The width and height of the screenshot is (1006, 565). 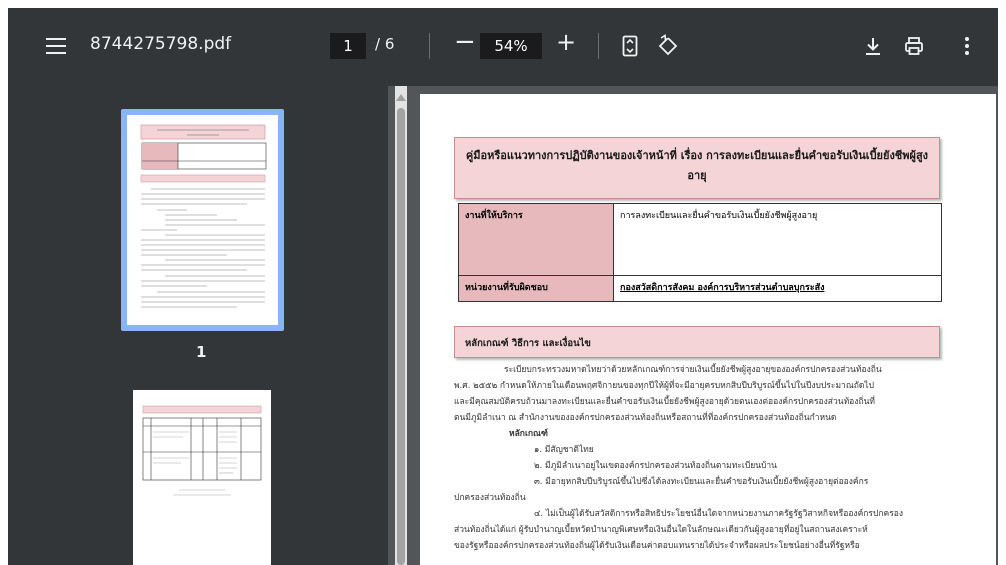 I want to click on print-icon, so click(x=914, y=46).